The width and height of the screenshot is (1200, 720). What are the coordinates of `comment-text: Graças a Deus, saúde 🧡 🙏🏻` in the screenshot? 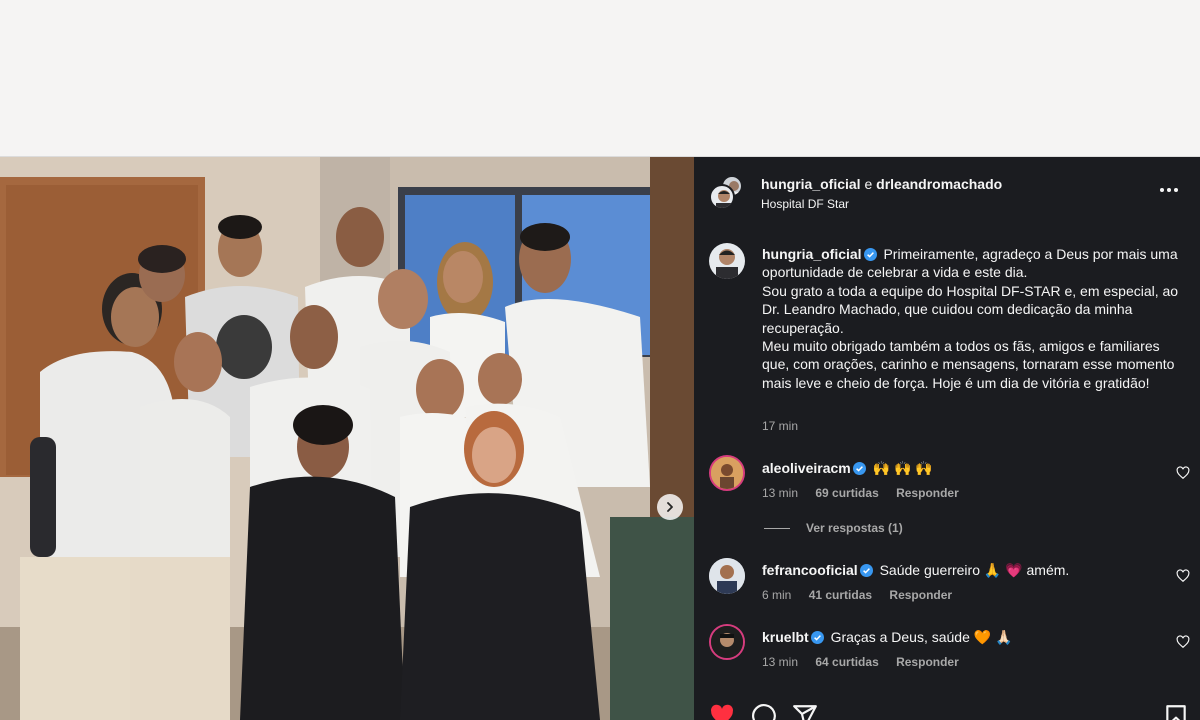 It's located at (921, 637).